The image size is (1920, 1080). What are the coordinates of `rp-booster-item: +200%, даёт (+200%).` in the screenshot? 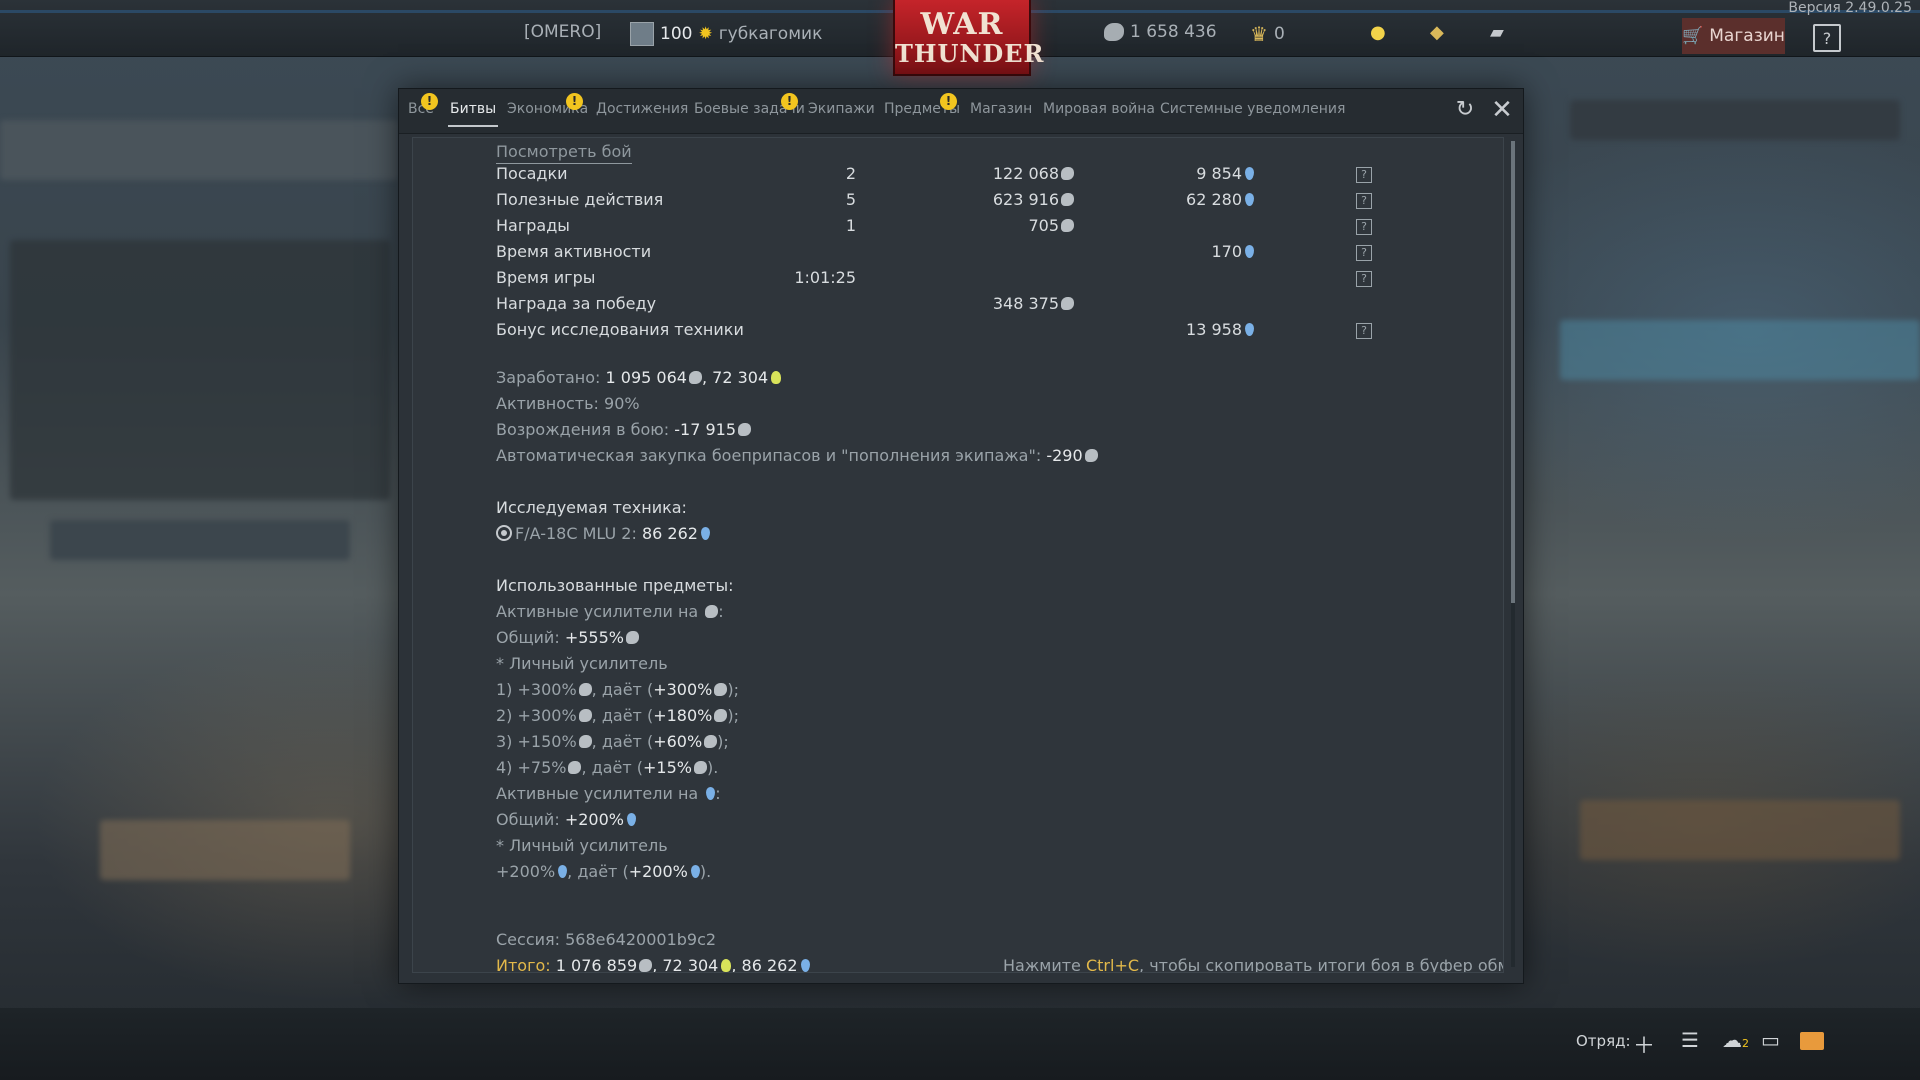 It's located at (604, 871).